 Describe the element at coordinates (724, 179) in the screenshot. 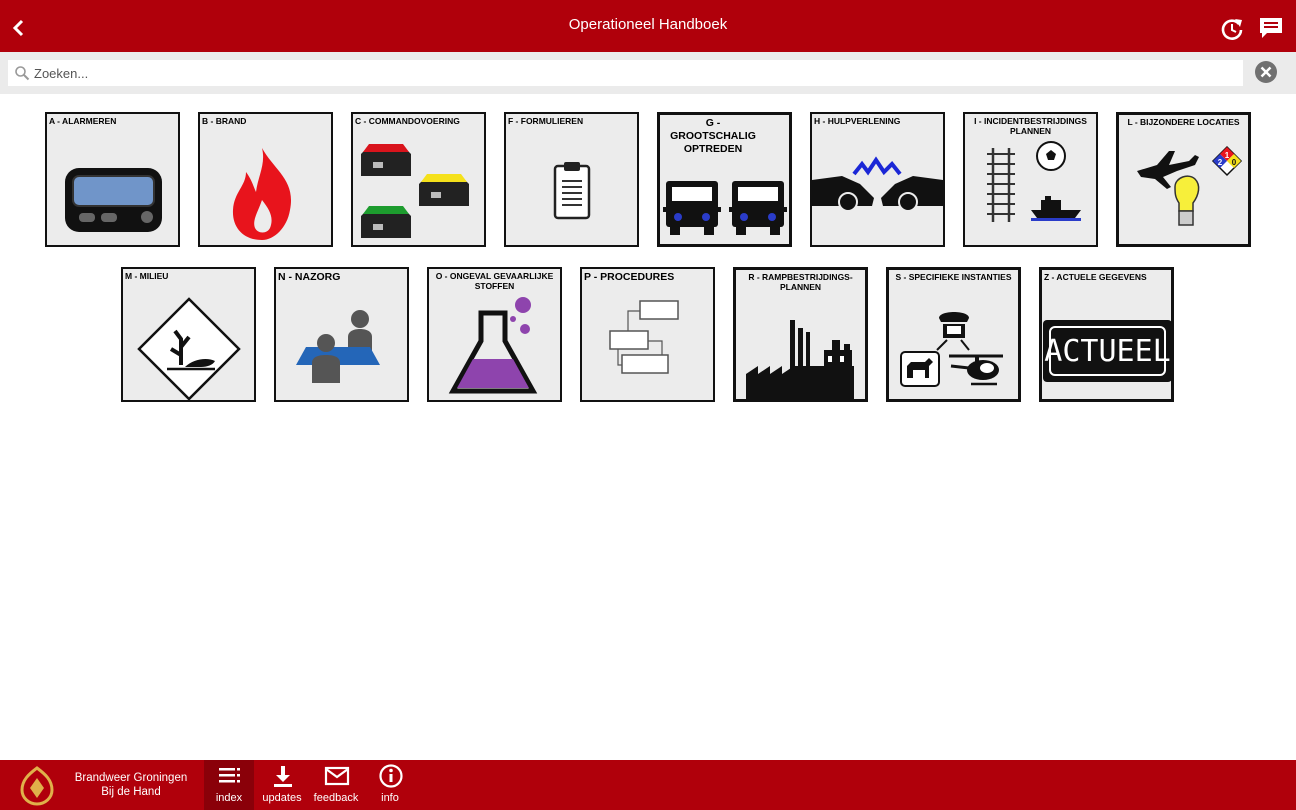

I see `tile-grootschalig-optreden: G - GROOTSCHALIG OPTREDEN` at that location.